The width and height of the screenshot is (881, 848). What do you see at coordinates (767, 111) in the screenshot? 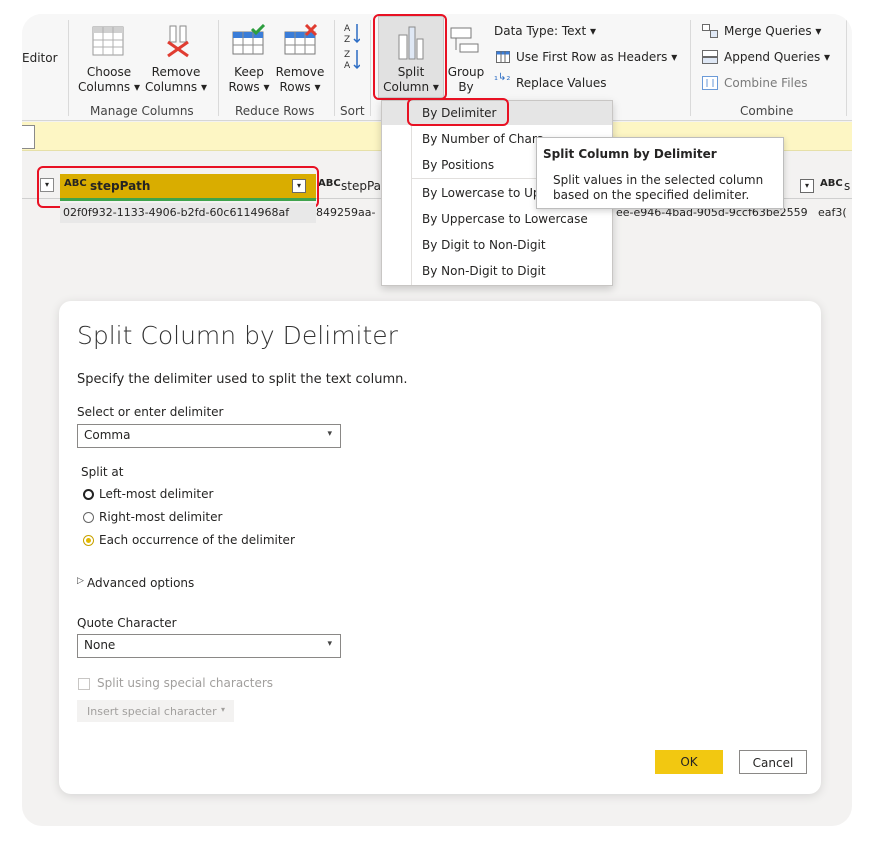
I see `group-label-combine: Combine` at bounding box center [767, 111].